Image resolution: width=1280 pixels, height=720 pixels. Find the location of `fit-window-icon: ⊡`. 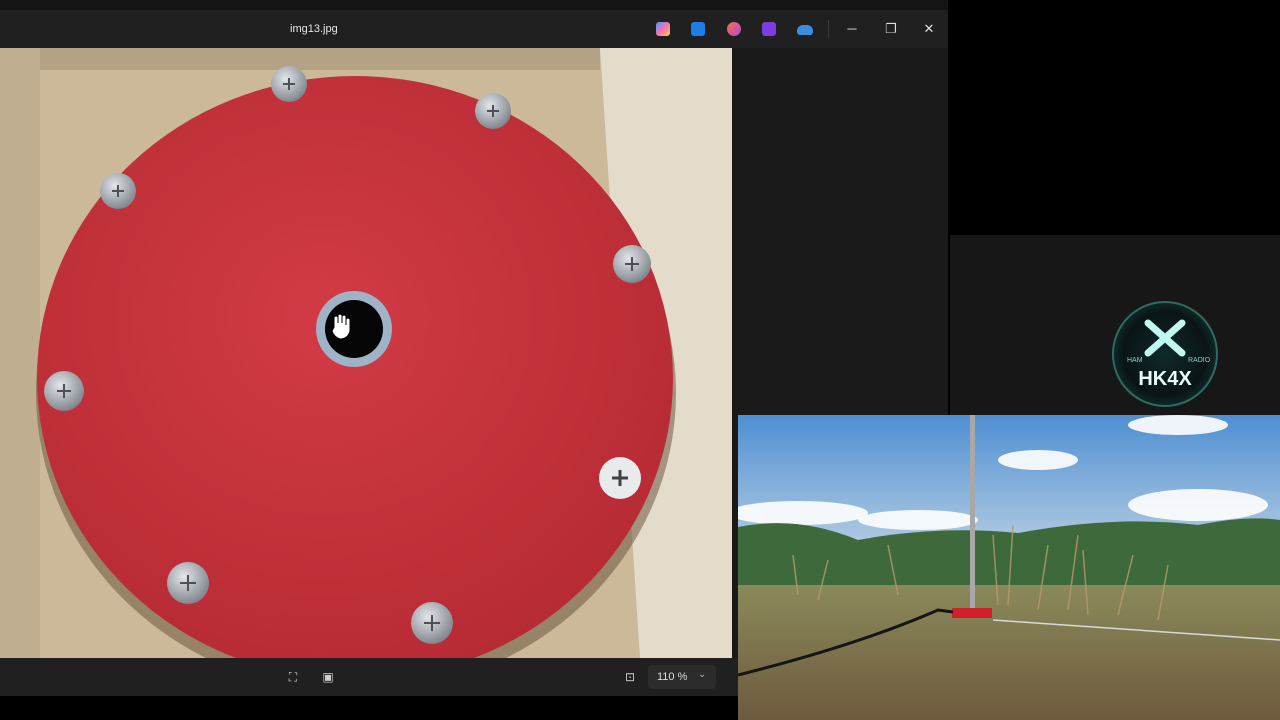

fit-window-icon: ⊡ is located at coordinates (630, 677).